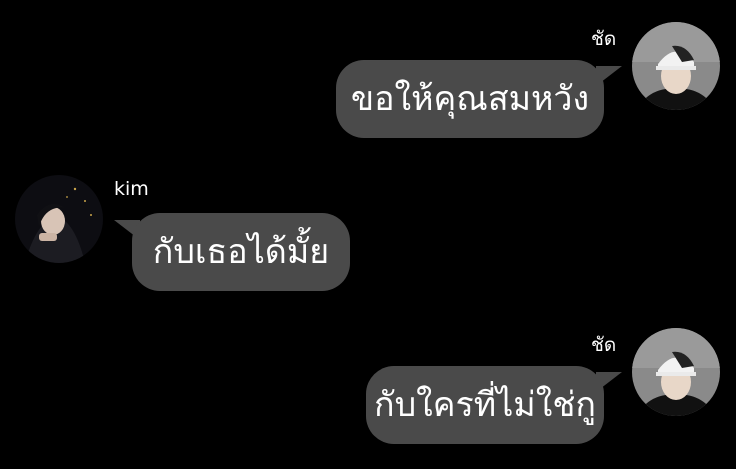  What do you see at coordinates (131, 189) in the screenshot?
I see `sender-name: kim` at bounding box center [131, 189].